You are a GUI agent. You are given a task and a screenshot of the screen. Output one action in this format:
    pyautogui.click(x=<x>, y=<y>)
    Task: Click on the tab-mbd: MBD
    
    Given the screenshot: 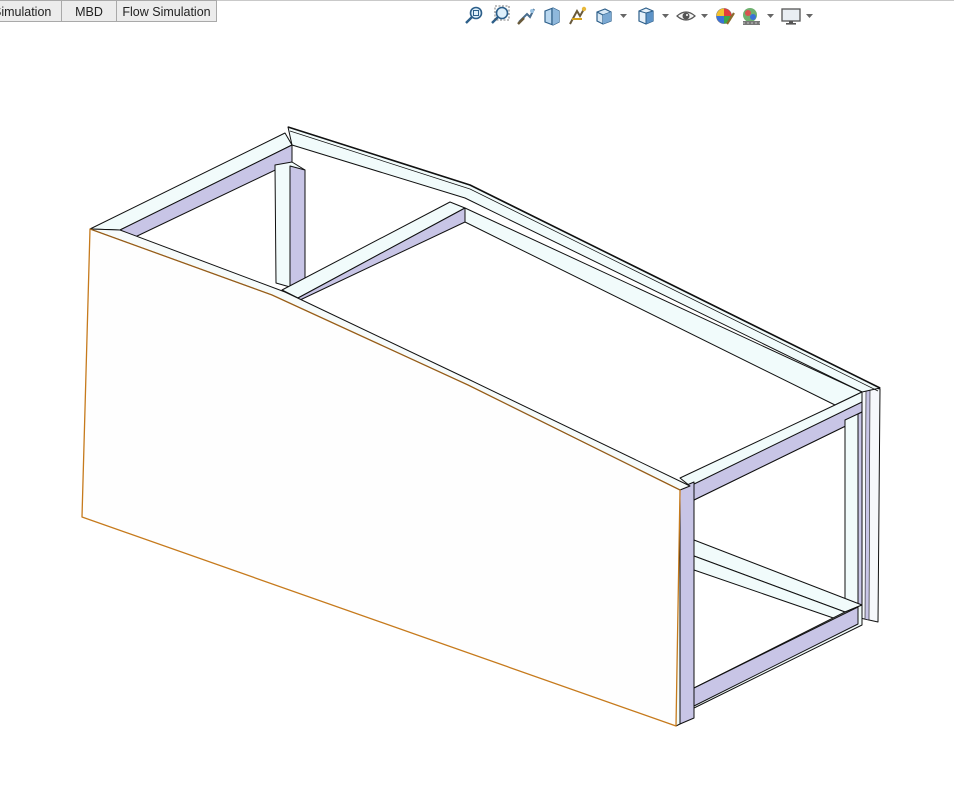 What is the action you would take?
    pyautogui.click(x=89, y=11)
    